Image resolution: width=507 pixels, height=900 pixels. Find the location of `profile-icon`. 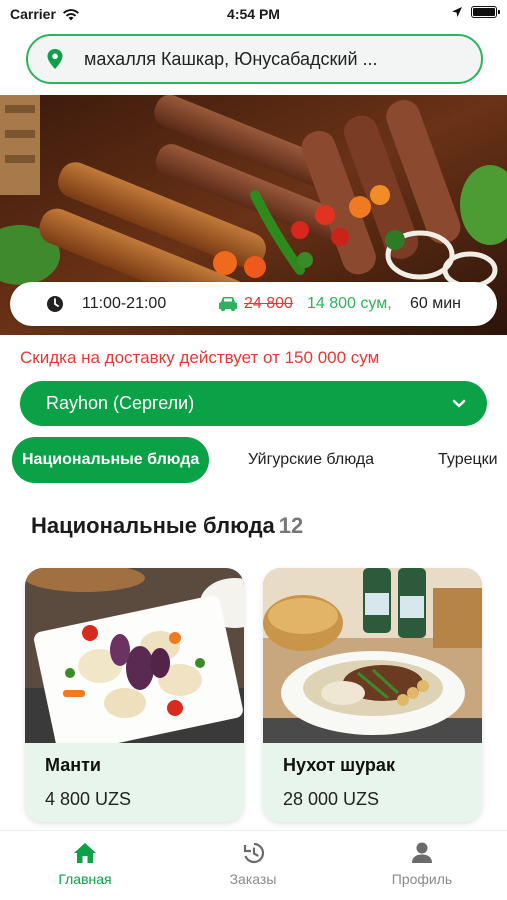

profile-icon is located at coordinates (422, 852).